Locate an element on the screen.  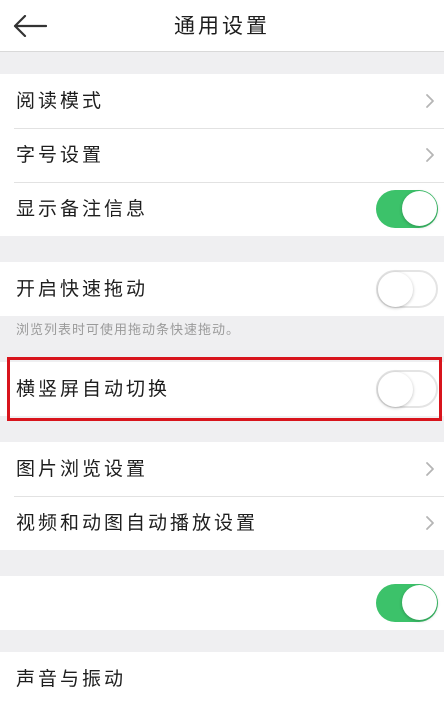
font-size-row: 字号设置 is located at coordinates (222, 155).